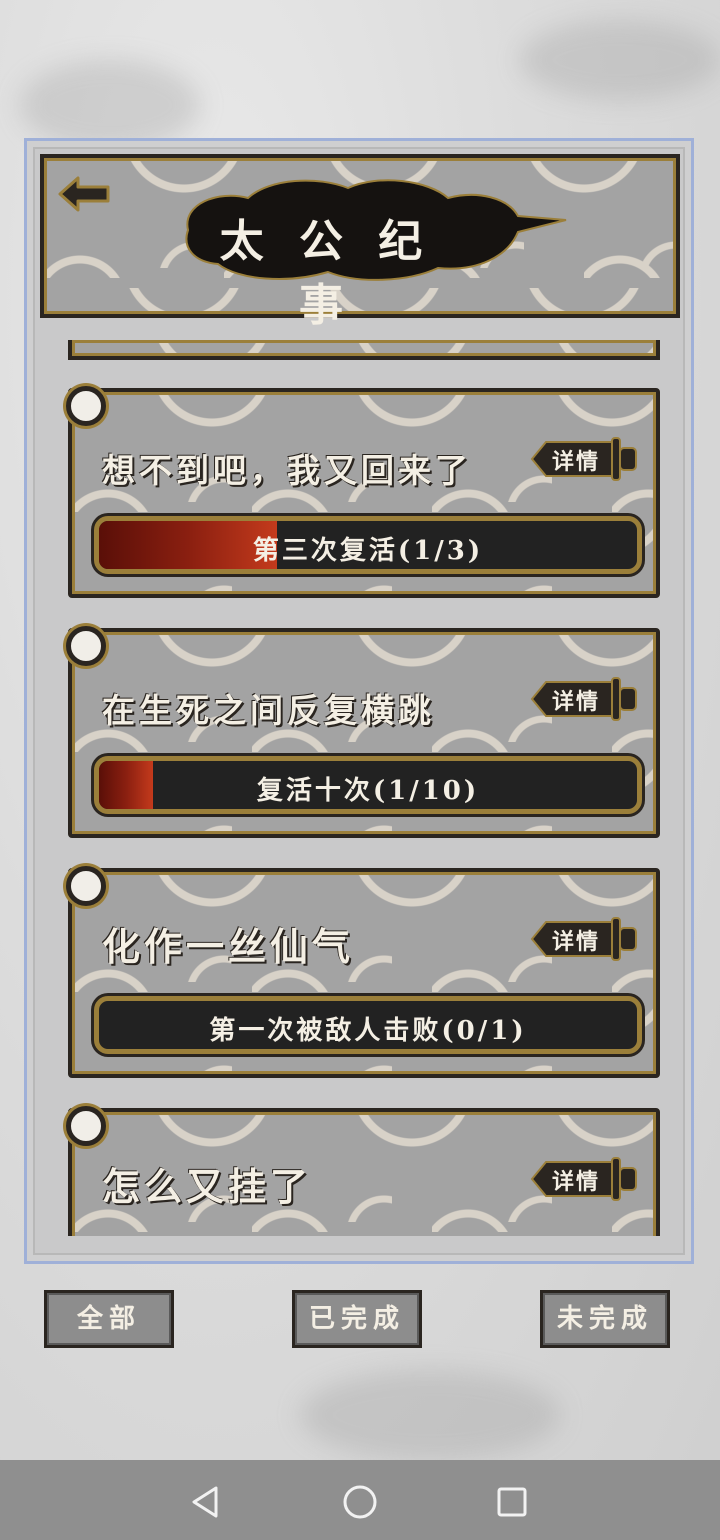 This screenshot has width=720, height=1540. What do you see at coordinates (364, 350) in the screenshot?
I see `previous-card-edge` at bounding box center [364, 350].